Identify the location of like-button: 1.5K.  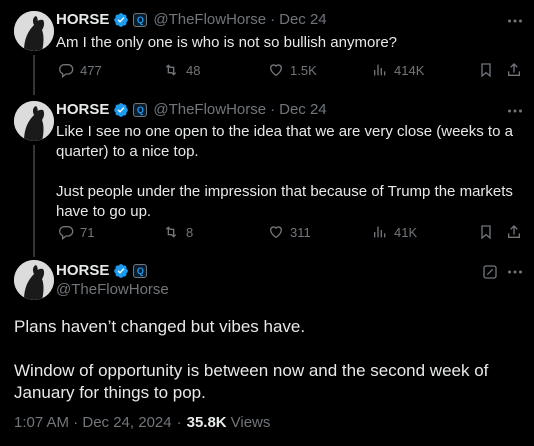
(292, 70).